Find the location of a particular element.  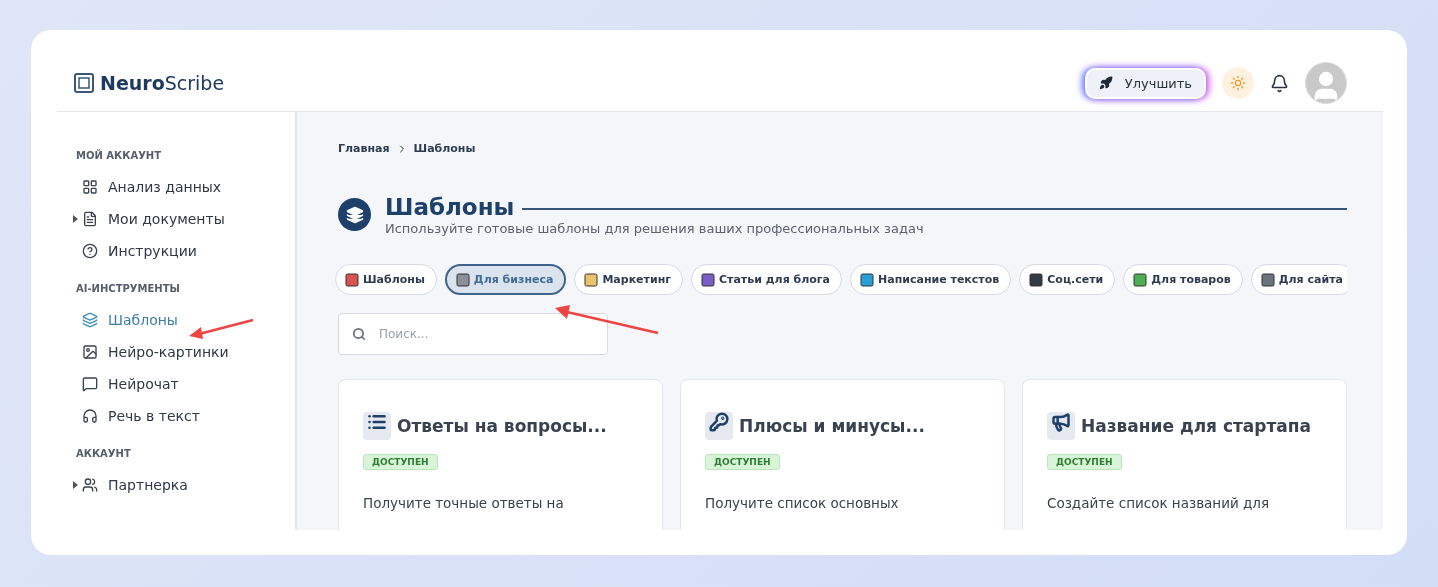

template-card: Название для стартапа ДОСТУПЕН Создайте список названий для is located at coordinates (1184, 454).